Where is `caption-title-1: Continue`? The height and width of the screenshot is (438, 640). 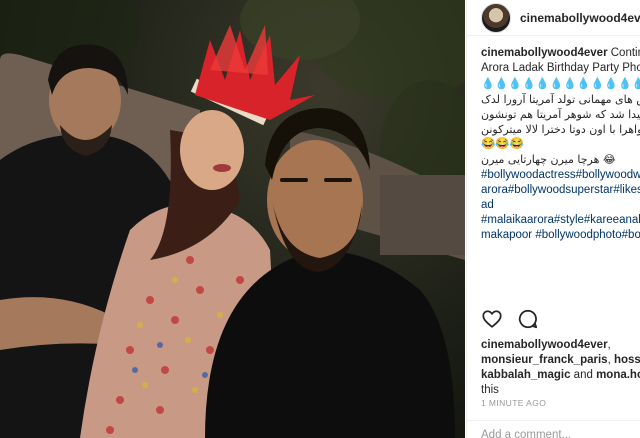
caption-title-1: Continue is located at coordinates (625, 53).